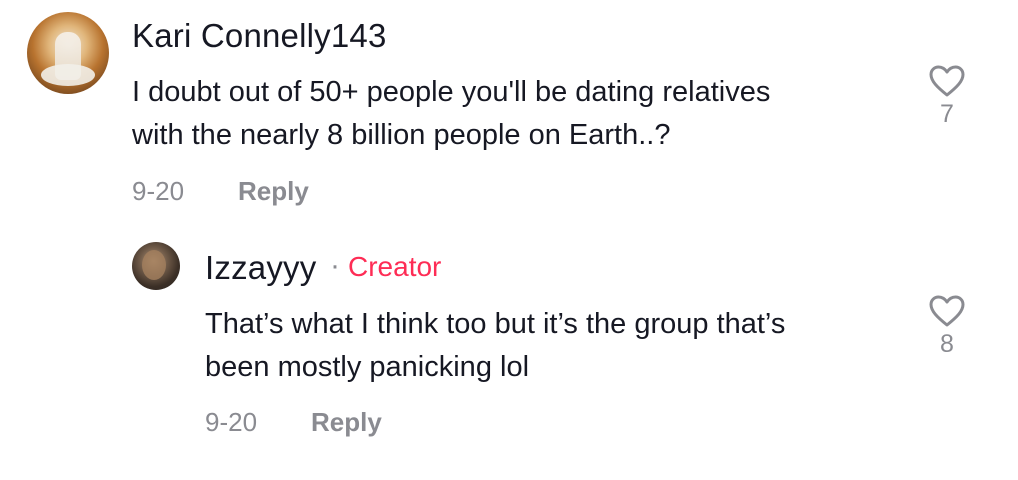  I want to click on like-button: 7, so click(947, 96).